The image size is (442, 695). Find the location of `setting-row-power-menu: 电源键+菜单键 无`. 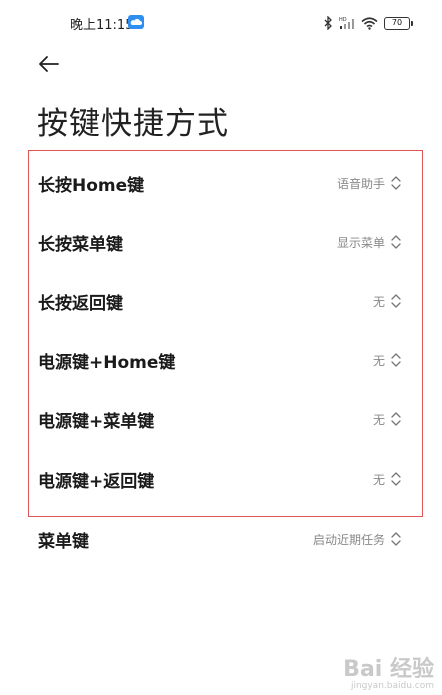

setting-row-power-menu: 电源键+菜单键 无 is located at coordinates (220, 419).